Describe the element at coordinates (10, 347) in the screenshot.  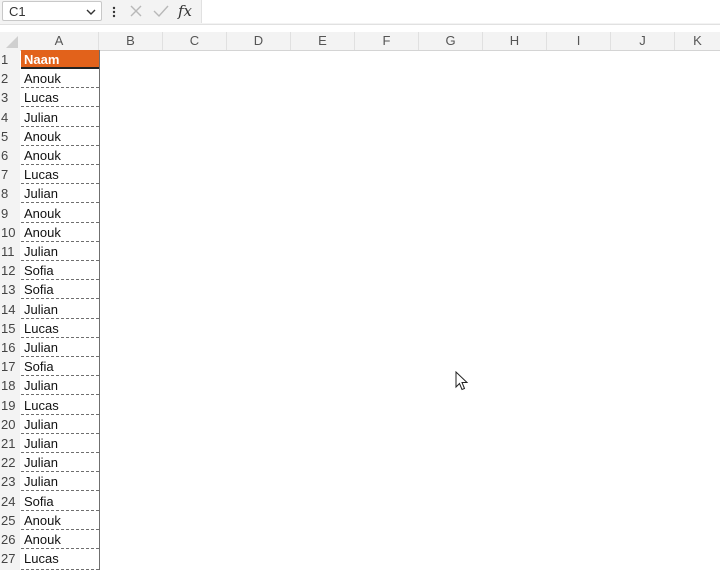
I see `row-header: 16` at that location.